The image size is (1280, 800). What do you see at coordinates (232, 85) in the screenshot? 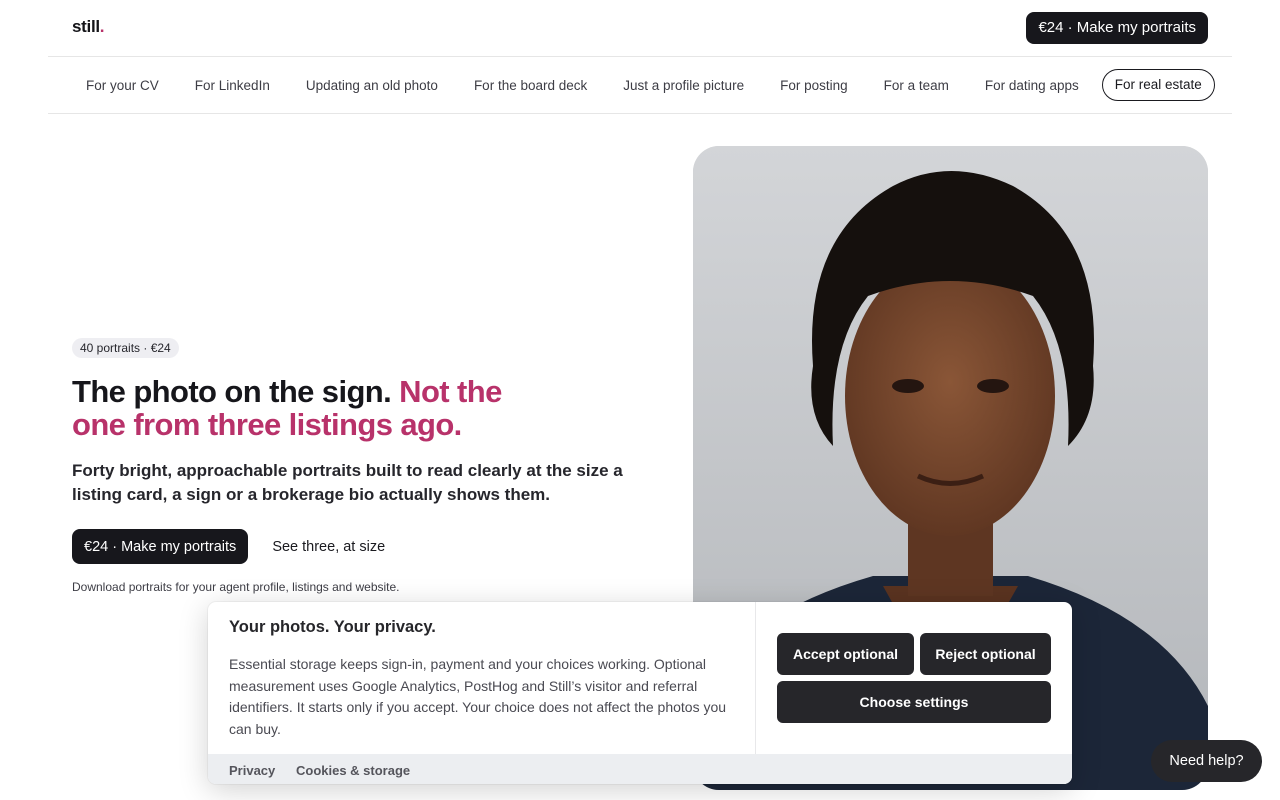
I see `tab-for-linkedin: For LinkedIn` at bounding box center [232, 85].